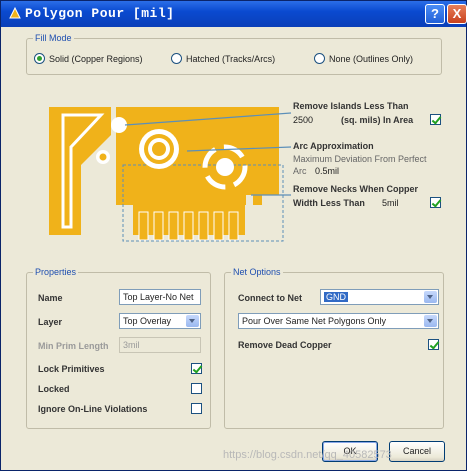 This screenshot has height=471, width=467. Describe the element at coordinates (336, 297) in the screenshot. I see `connect-net-value: GND` at that location.